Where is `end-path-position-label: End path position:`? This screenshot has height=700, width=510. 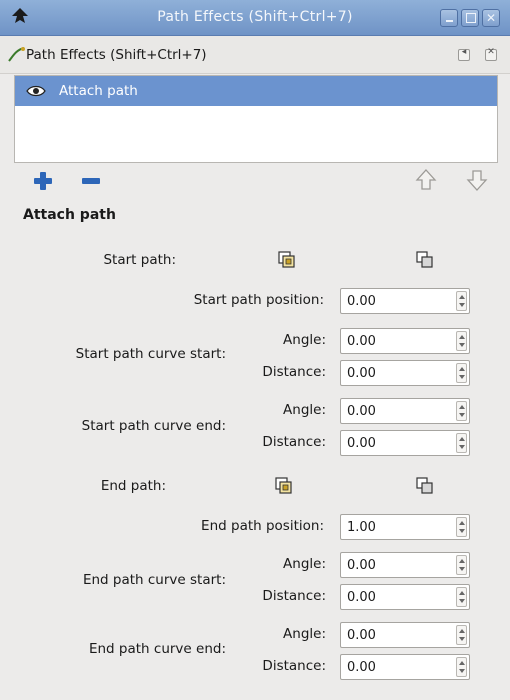 end-path-position-label: End path position: is located at coordinates (262, 526).